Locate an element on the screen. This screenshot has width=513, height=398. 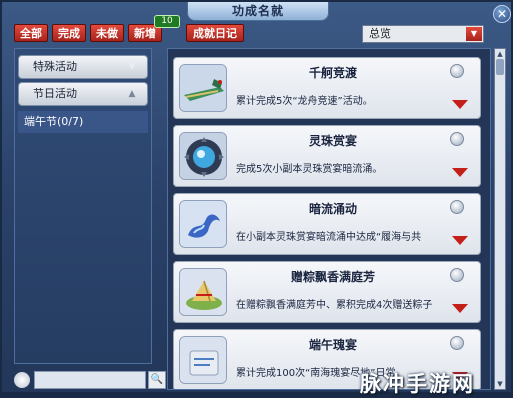
feast-icon is located at coordinates (203, 360).